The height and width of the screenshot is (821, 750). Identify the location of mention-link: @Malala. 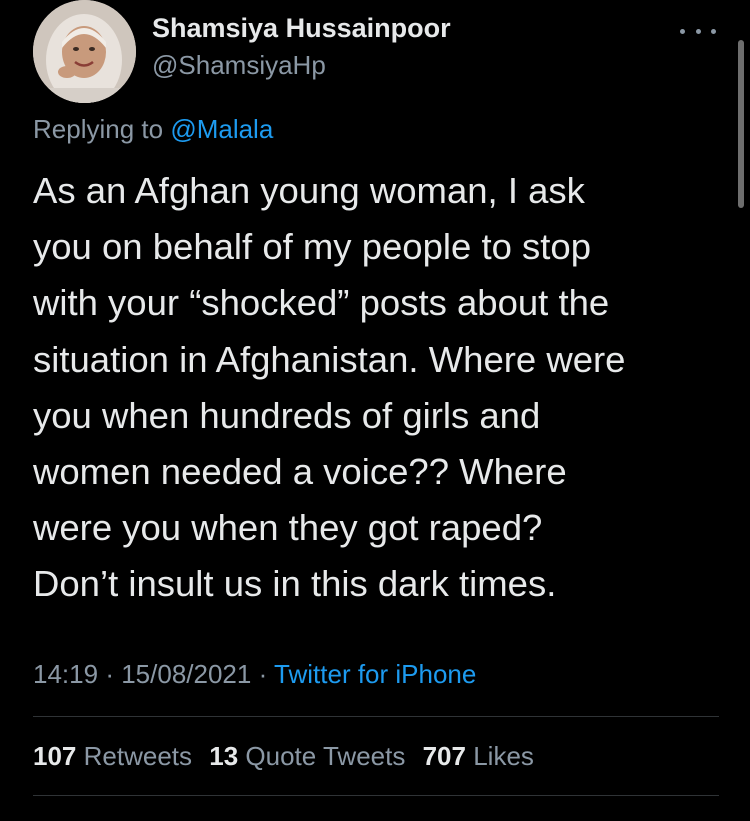
(221, 129).